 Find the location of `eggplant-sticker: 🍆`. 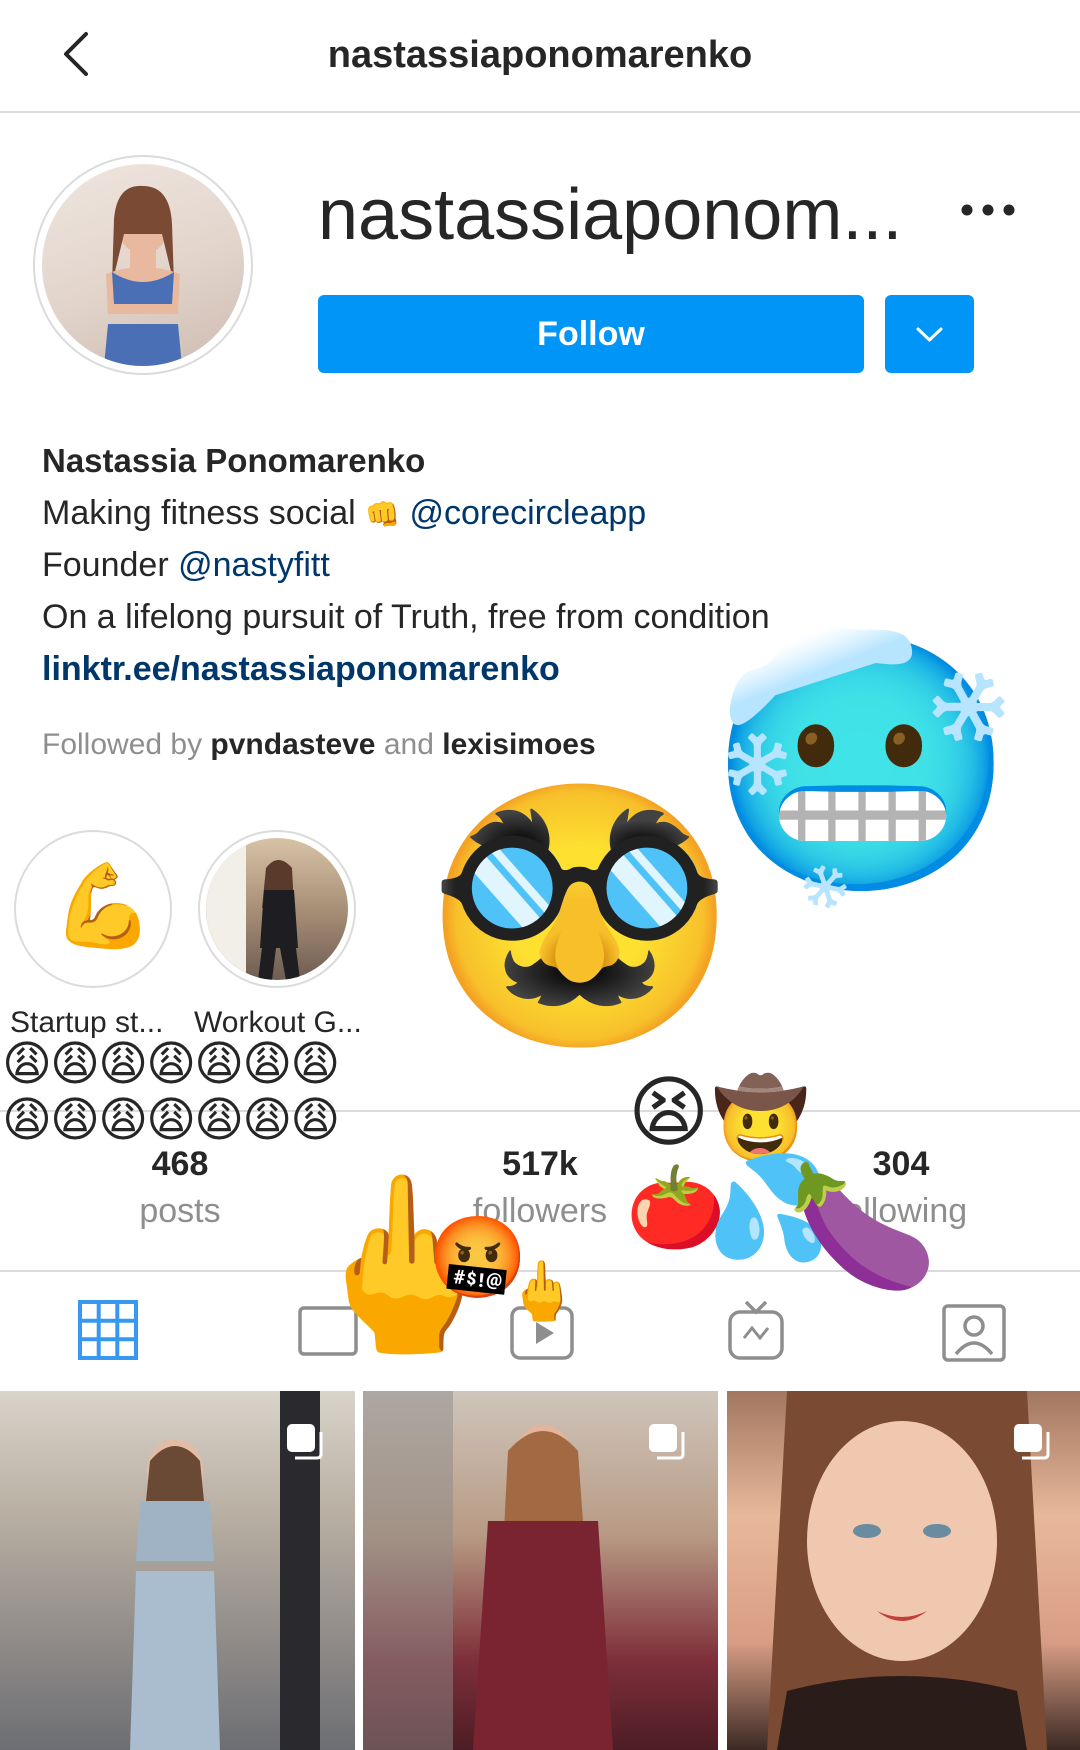

eggplant-sticker: 🍆 is located at coordinates (863, 1227).